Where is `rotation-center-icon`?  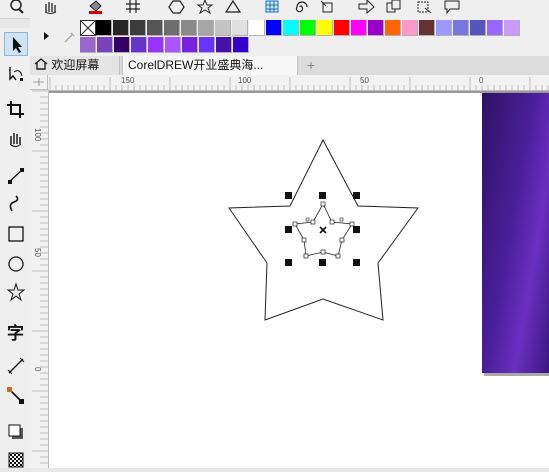 rotation-center-icon is located at coordinates (323, 230).